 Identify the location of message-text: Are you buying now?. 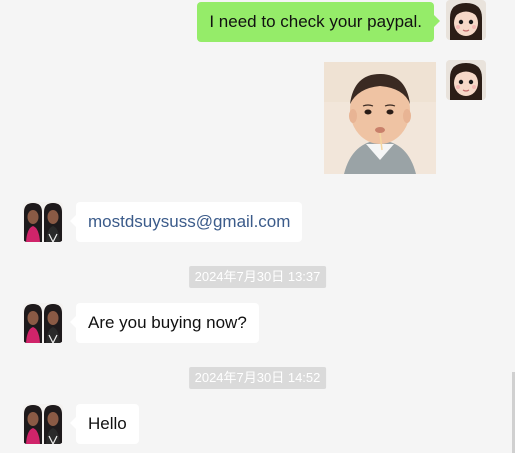
(167, 322).